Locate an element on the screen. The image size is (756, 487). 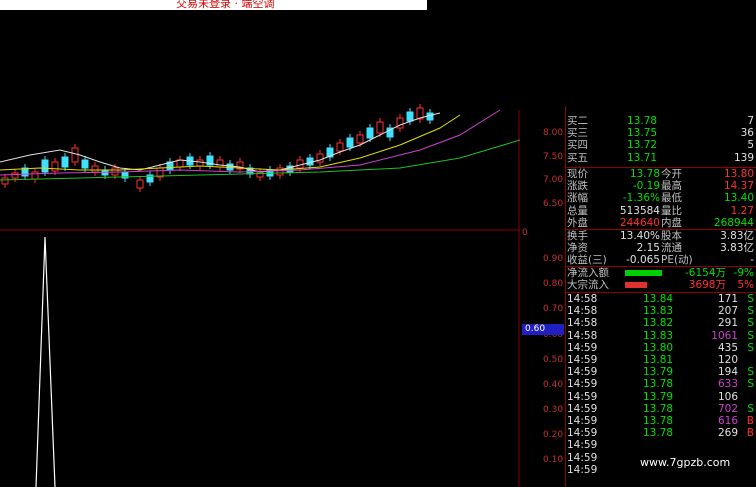
tick-volume: 171 is located at coordinates (727, 299).